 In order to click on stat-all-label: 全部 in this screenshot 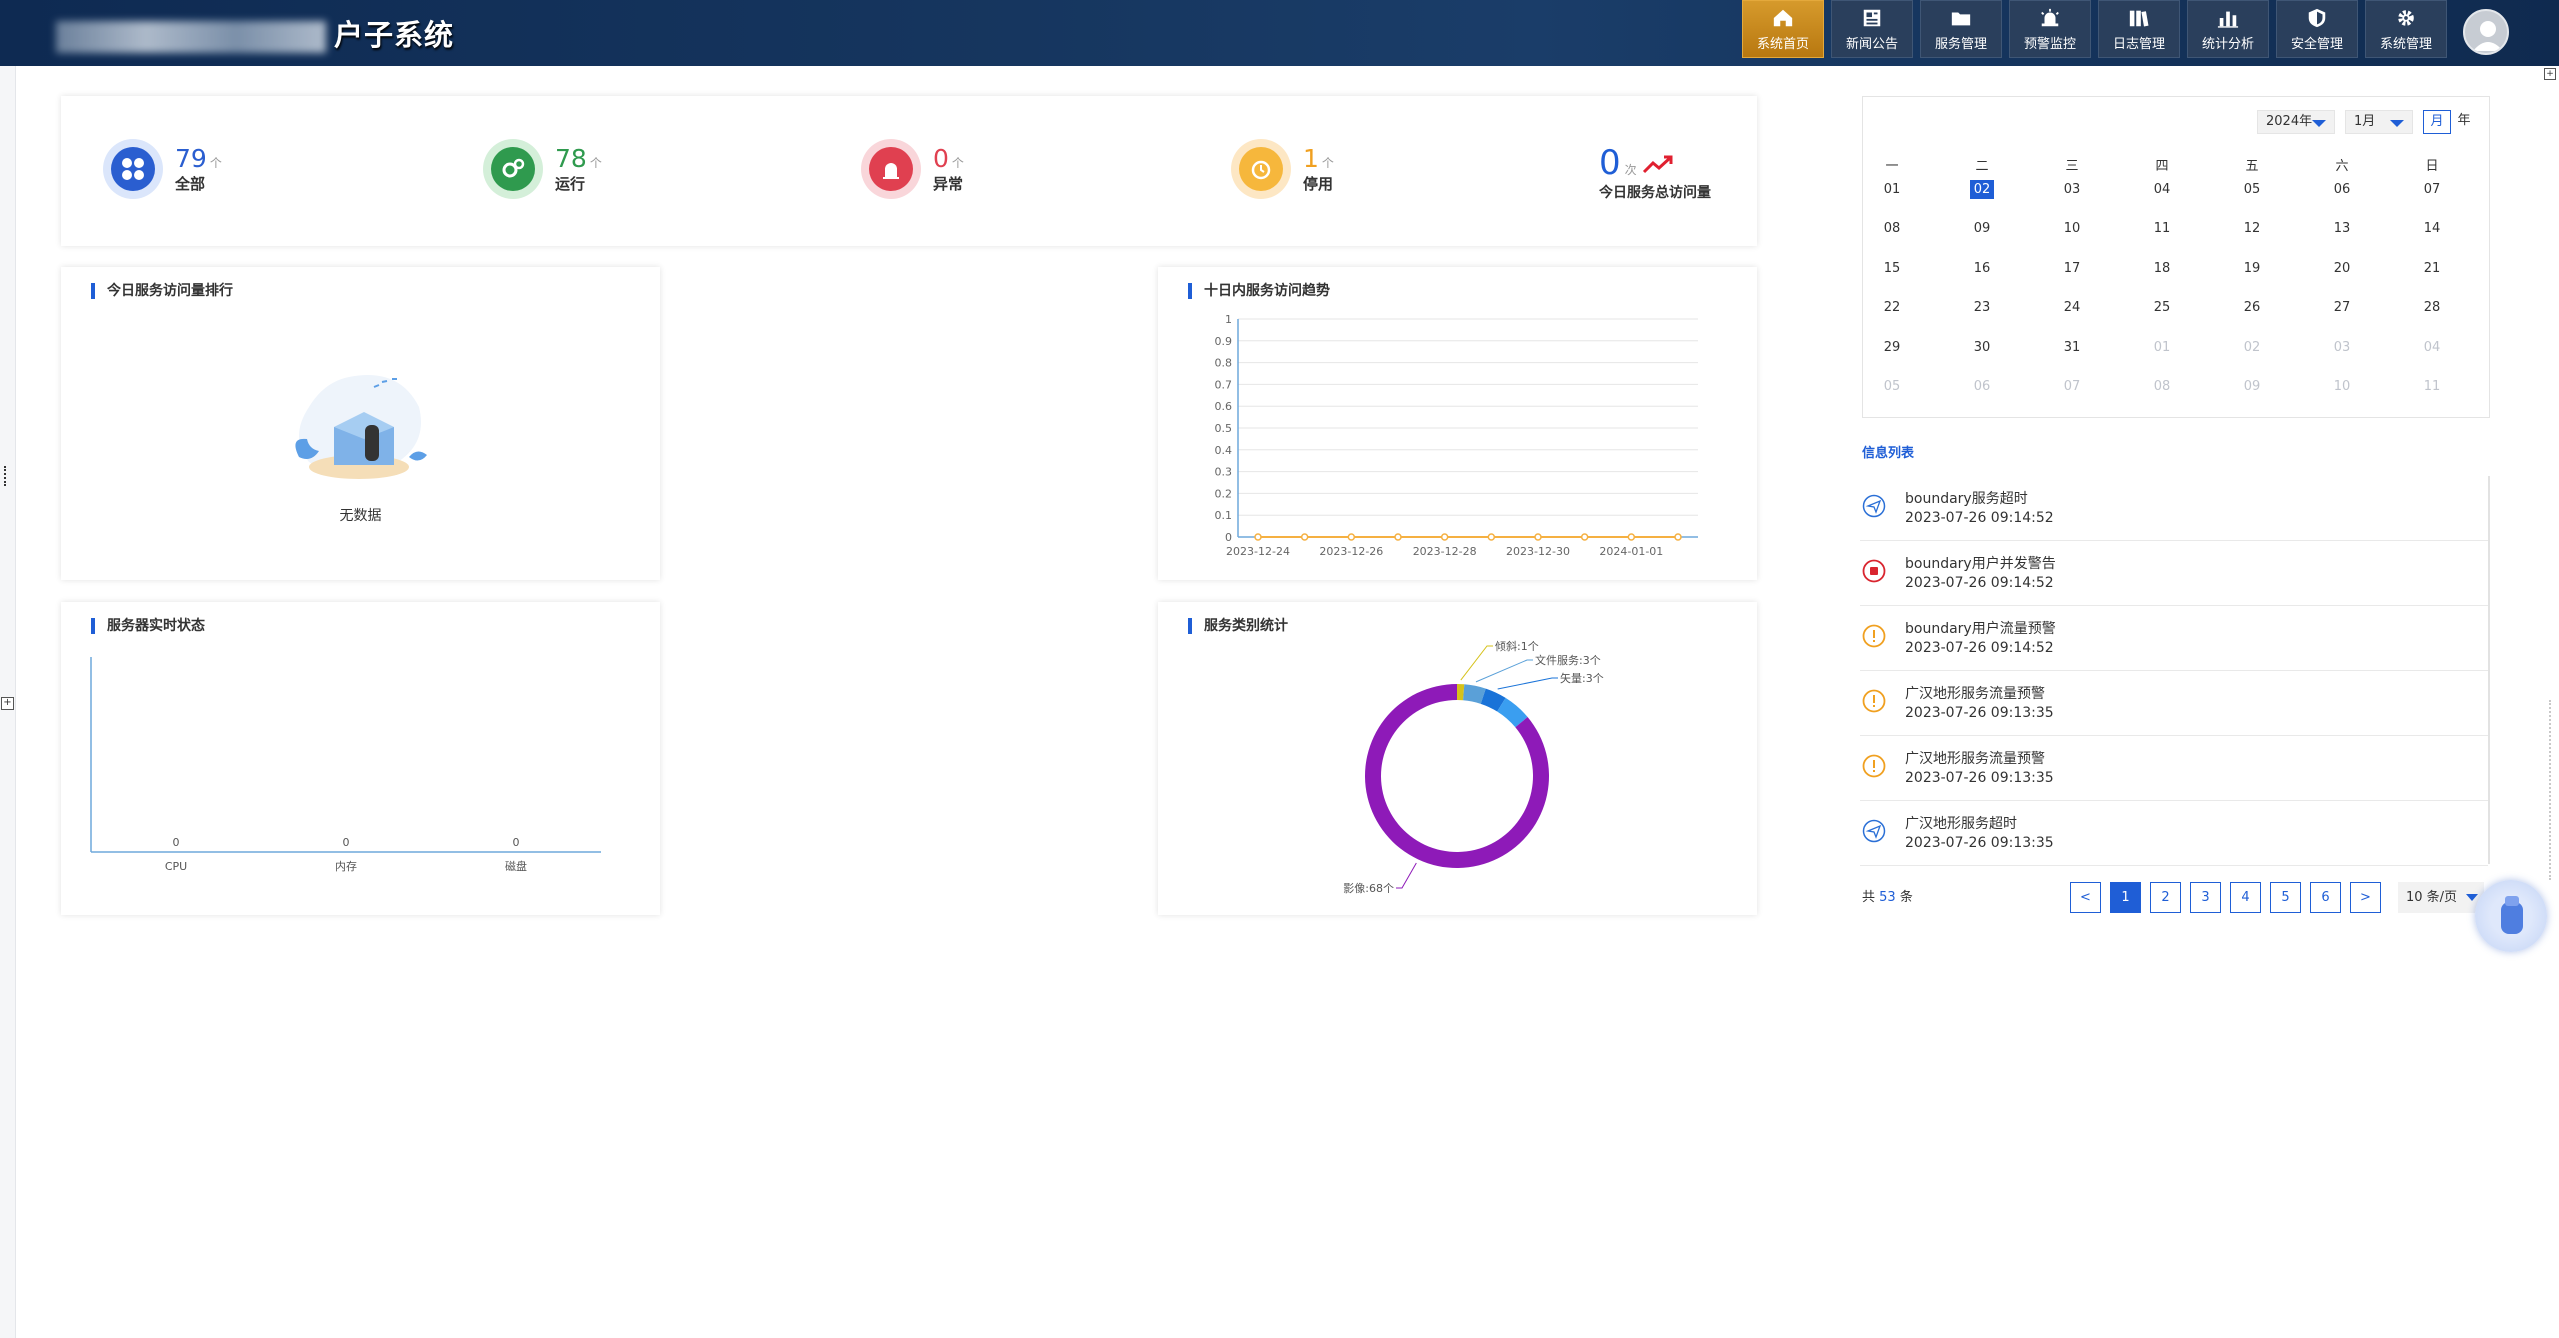, I will do `click(190, 183)`.